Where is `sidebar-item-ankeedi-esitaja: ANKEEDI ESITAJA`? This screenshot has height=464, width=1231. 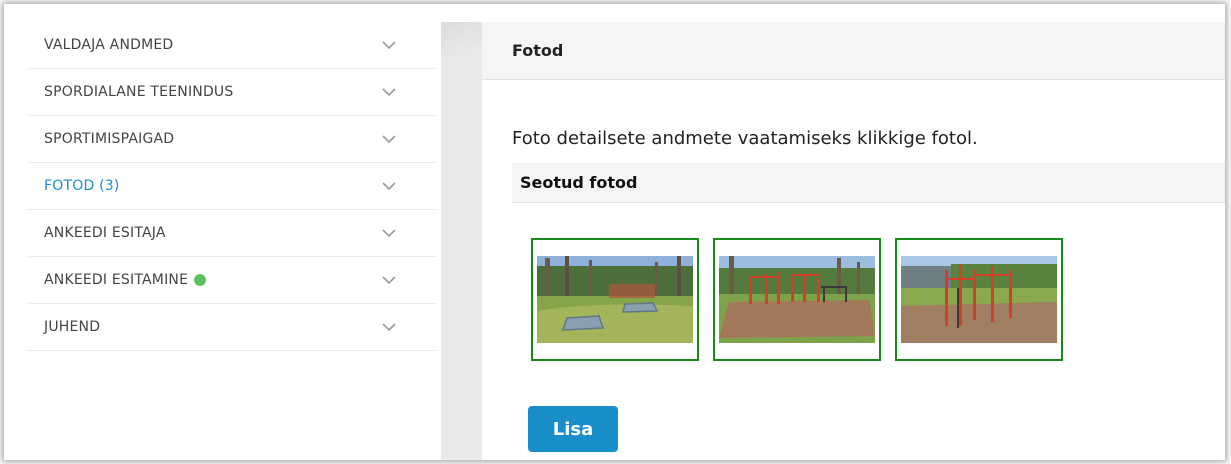
sidebar-item-ankeedi-esitaja: ANKEEDI ESITAJA is located at coordinates (231, 233).